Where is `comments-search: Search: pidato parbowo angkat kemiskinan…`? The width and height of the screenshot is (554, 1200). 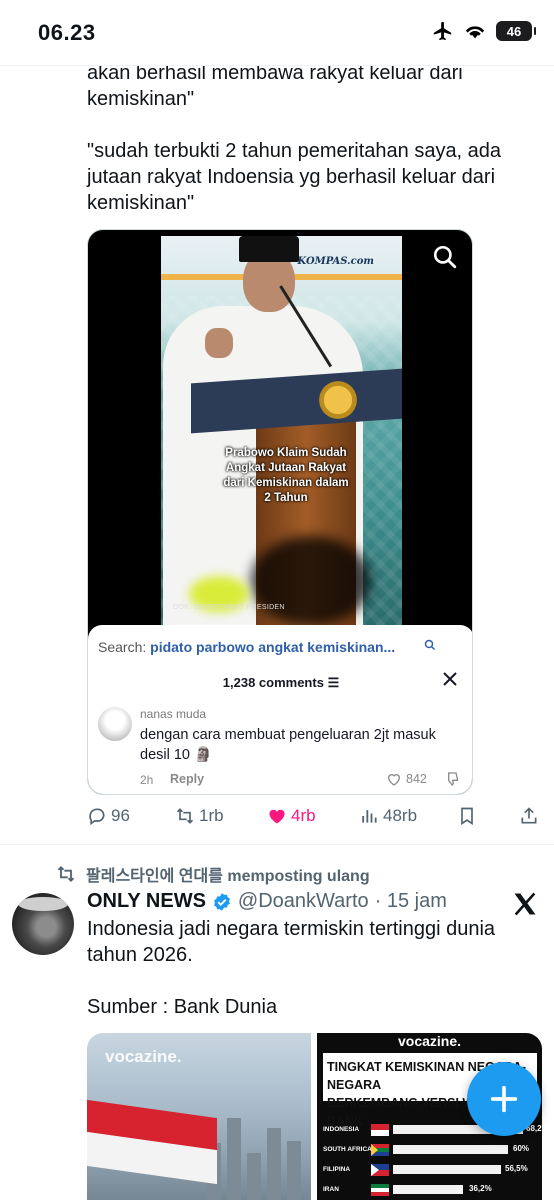
comments-search: Search: pidato parbowo angkat kemiskinan… is located at coordinates (246, 647).